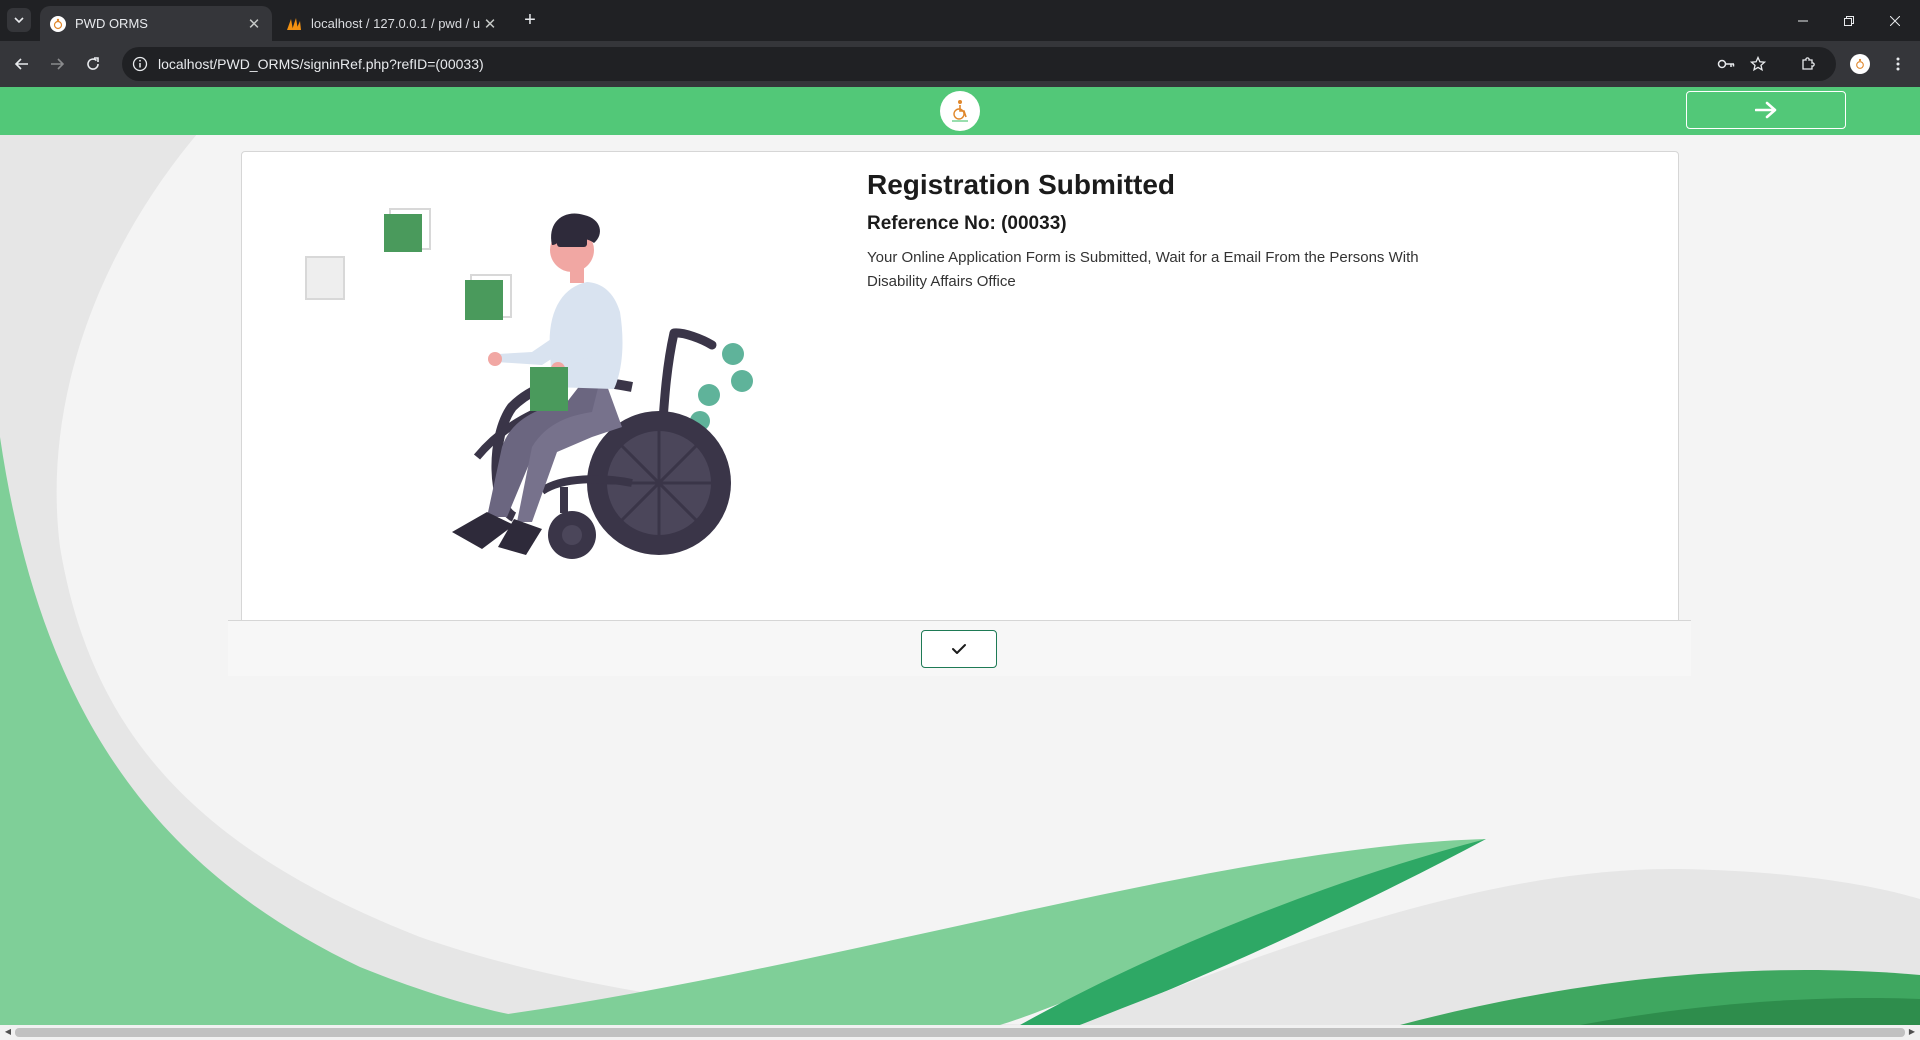 The image size is (1920, 1040). I want to click on reload-icon, so click(93, 63).